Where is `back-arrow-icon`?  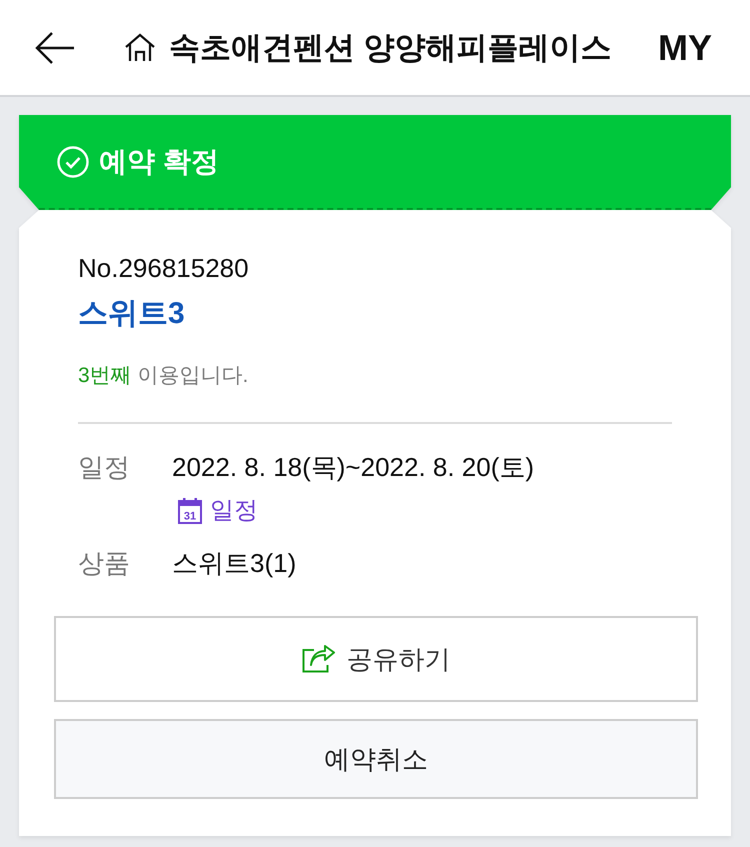
back-arrow-icon is located at coordinates (55, 48).